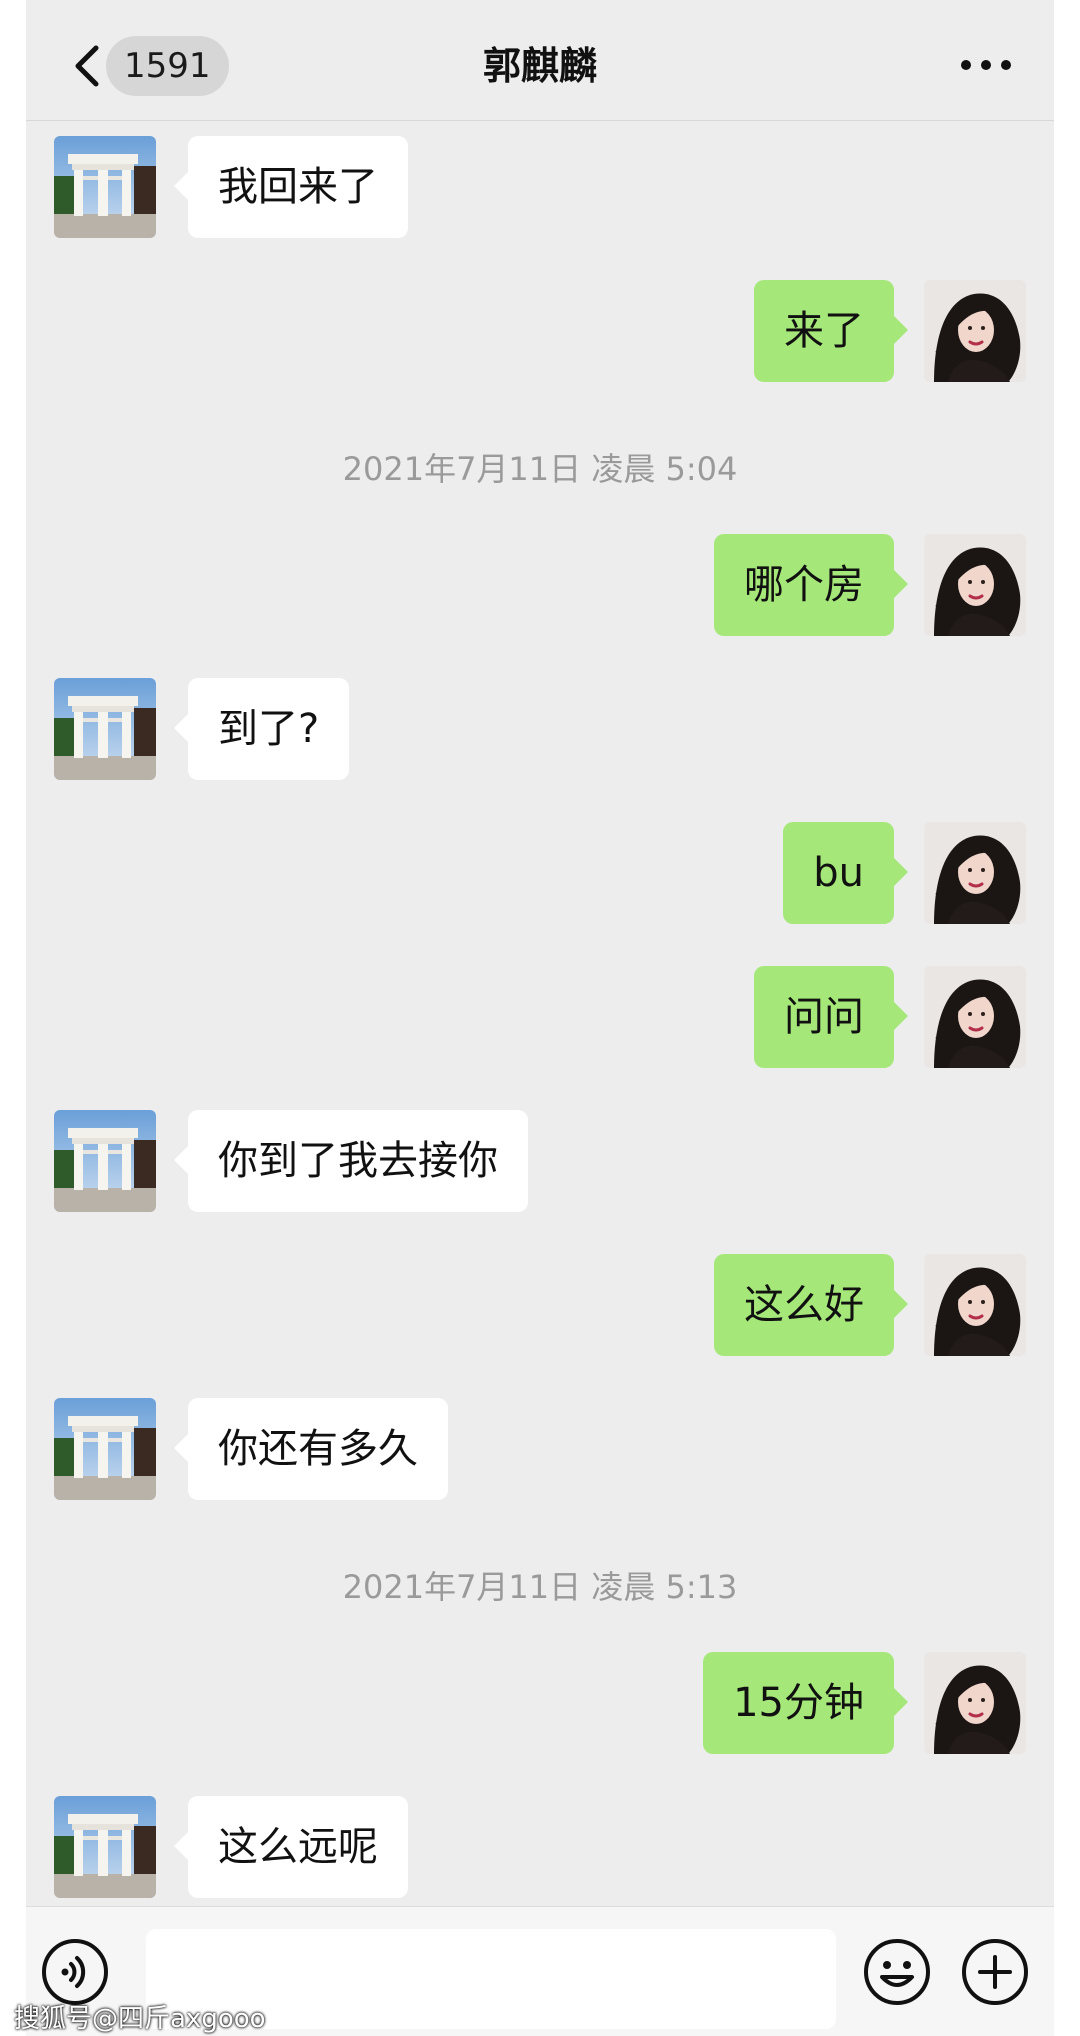 This screenshot has height=2036, width=1080. I want to click on message-bubble: 这么好, so click(811, 1305).